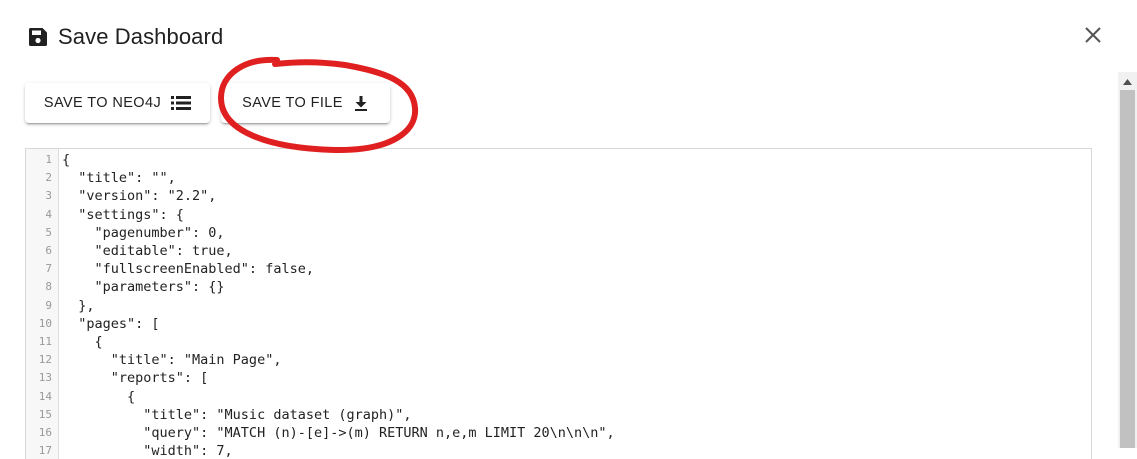 Image resolution: width=1137 pixels, height=459 pixels. I want to click on code-line: 10 "pages": [, so click(556, 324).